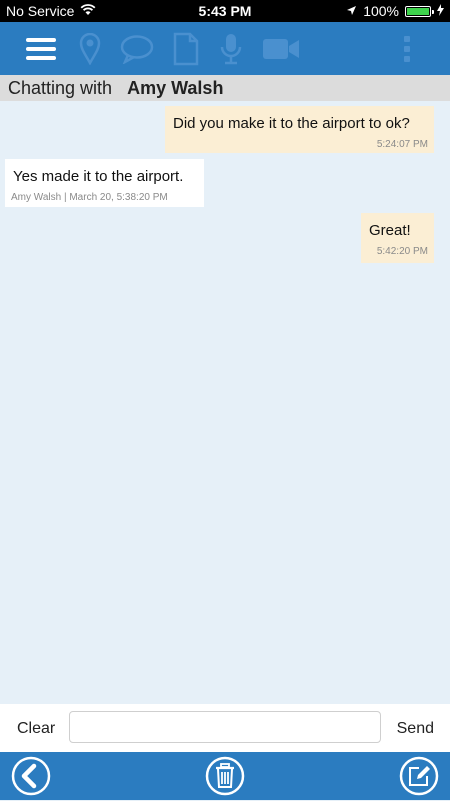 The height and width of the screenshot is (801, 450). Describe the element at coordinates (90, 49) in the screenshot. I see `location-pin-icon` at that location.